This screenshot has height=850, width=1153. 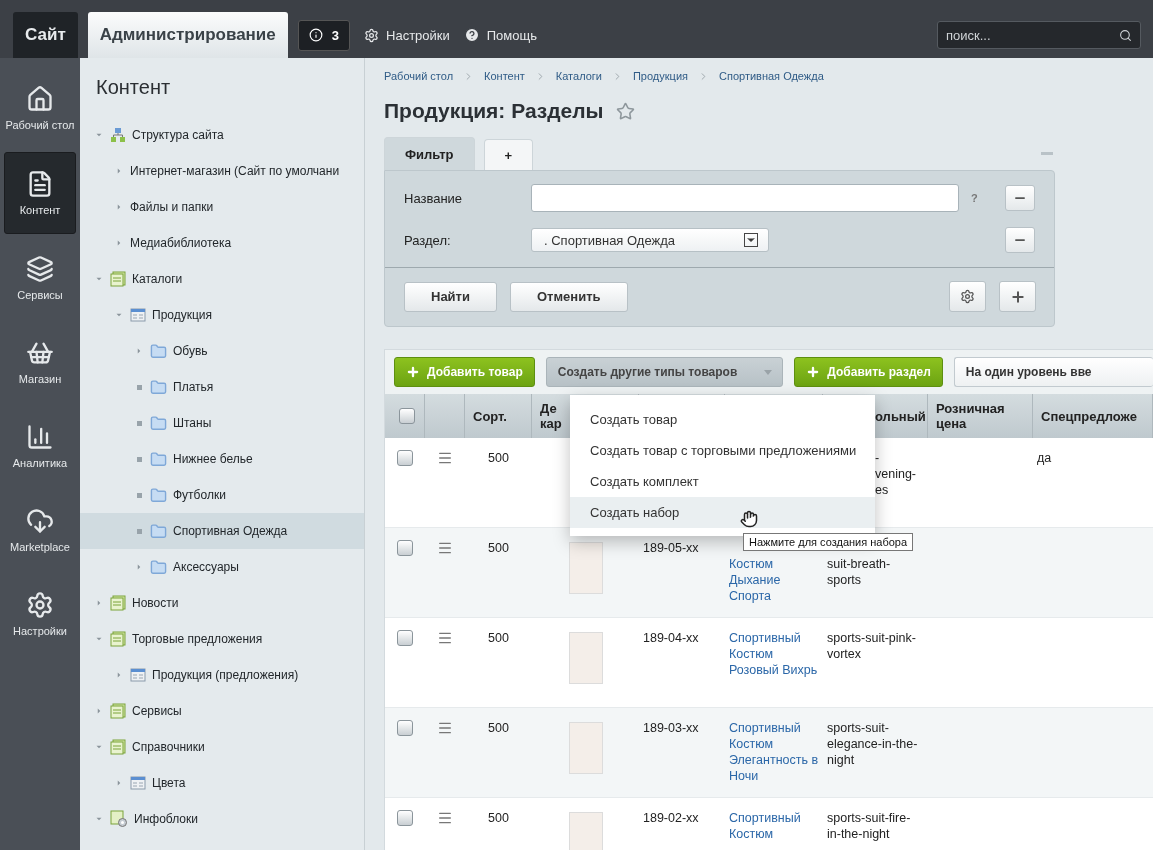 I want to click on tree-item: Продукция, so click(x=222, y=315).